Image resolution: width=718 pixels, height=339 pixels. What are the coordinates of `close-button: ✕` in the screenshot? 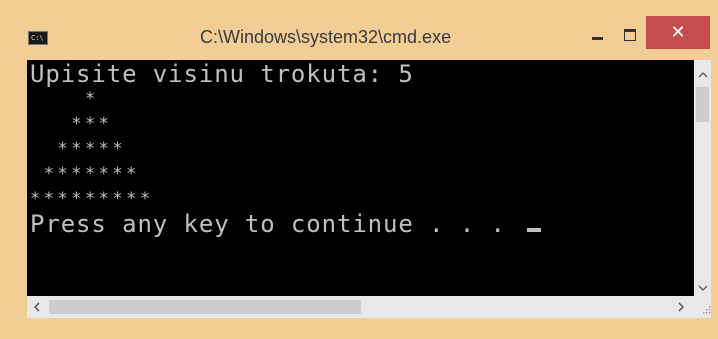 It's located at (678, 32).